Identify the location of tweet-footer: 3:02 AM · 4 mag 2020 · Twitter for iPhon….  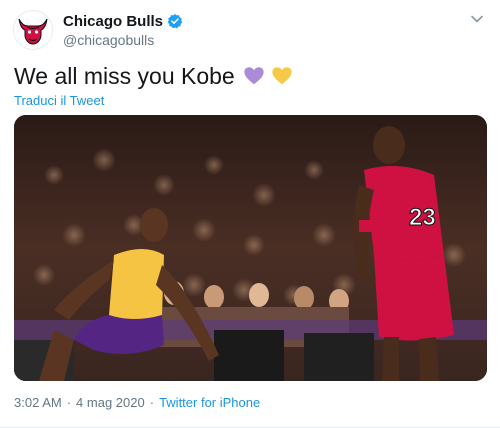
(137, 402).